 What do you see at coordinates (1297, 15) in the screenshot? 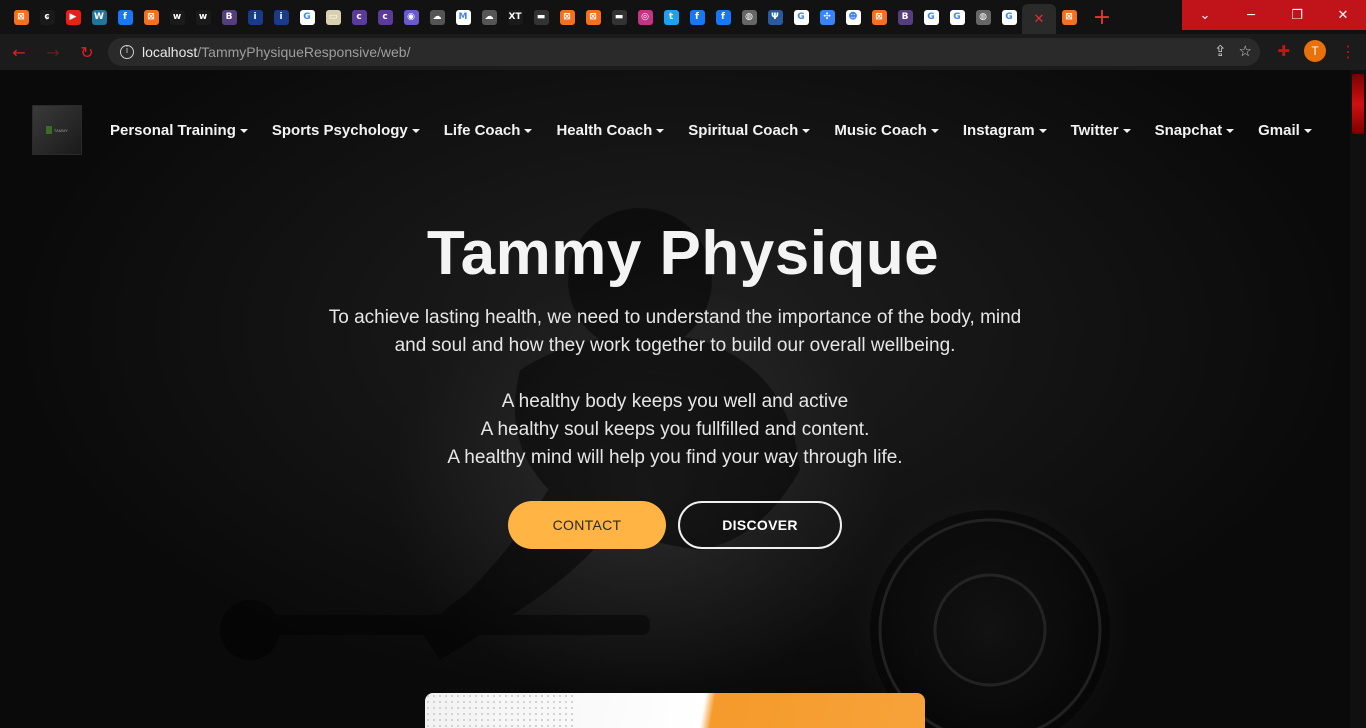
I see `restore-button: ❐` at bounding box center [1297, 15].